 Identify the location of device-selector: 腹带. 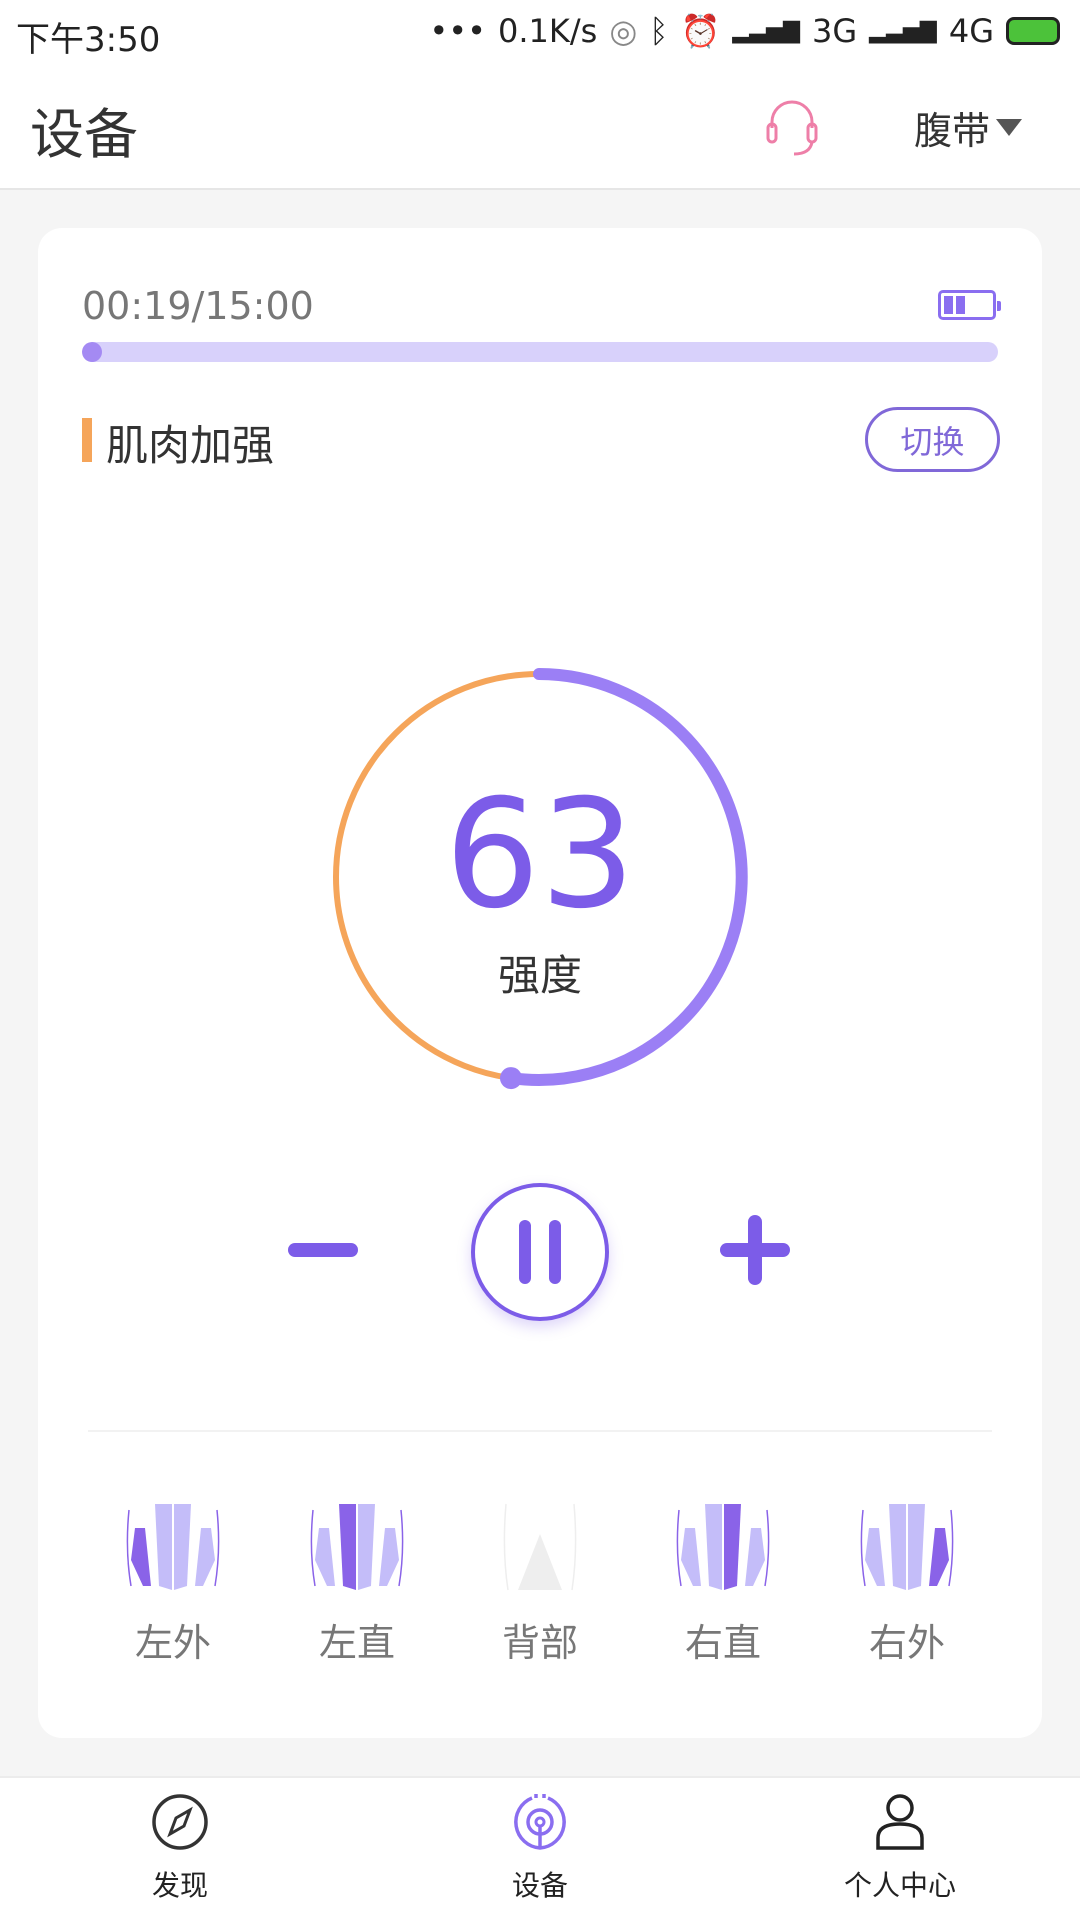
(968, 127).